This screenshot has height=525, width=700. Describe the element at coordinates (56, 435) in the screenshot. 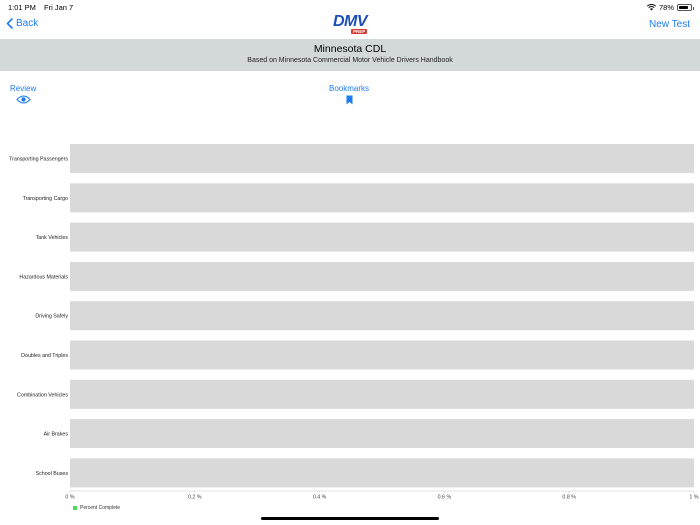

I see `category-label: Air Brakes` at that location.